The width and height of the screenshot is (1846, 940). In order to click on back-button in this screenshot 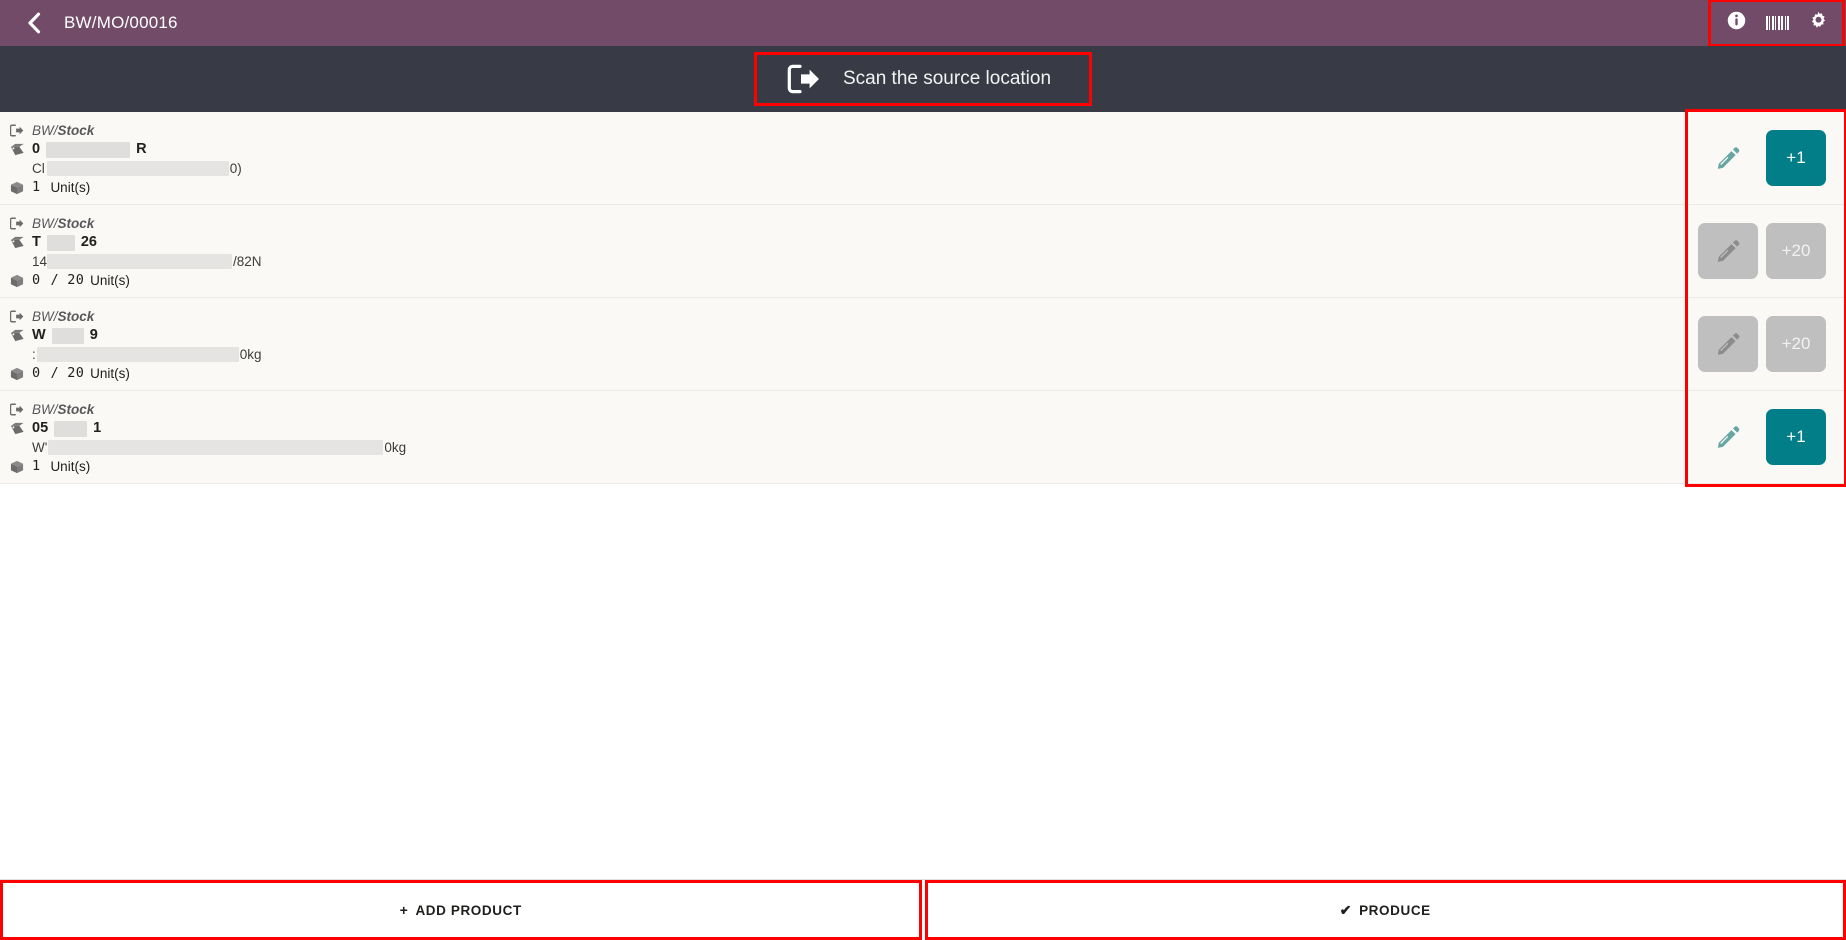, I will do `click(33, 23)`.